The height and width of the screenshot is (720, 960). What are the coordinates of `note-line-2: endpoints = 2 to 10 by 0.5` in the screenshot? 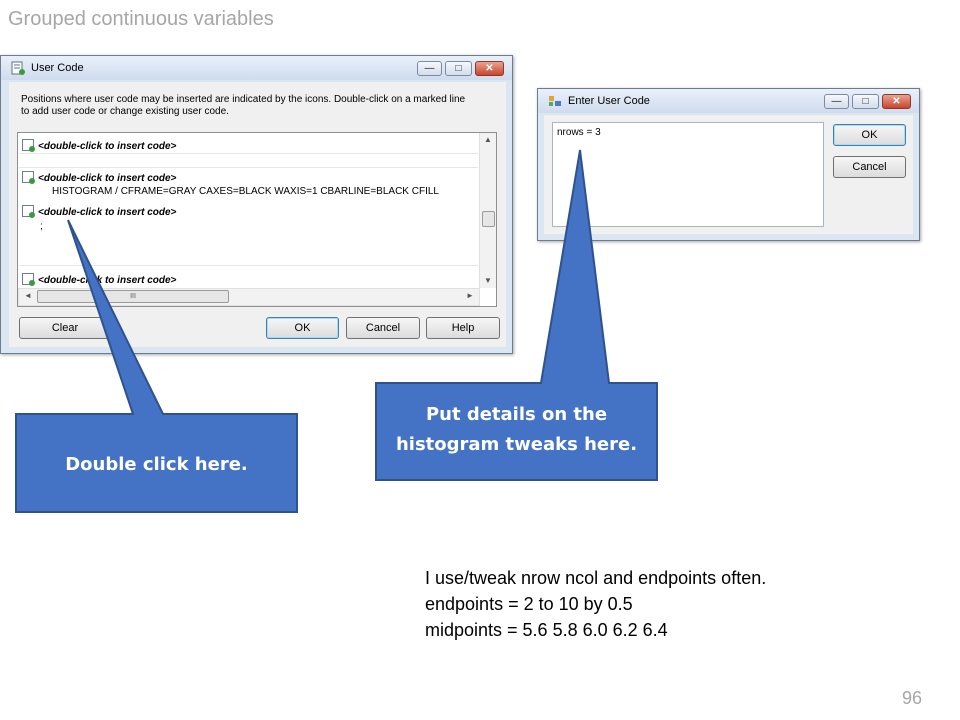 It's located at (529, 604).